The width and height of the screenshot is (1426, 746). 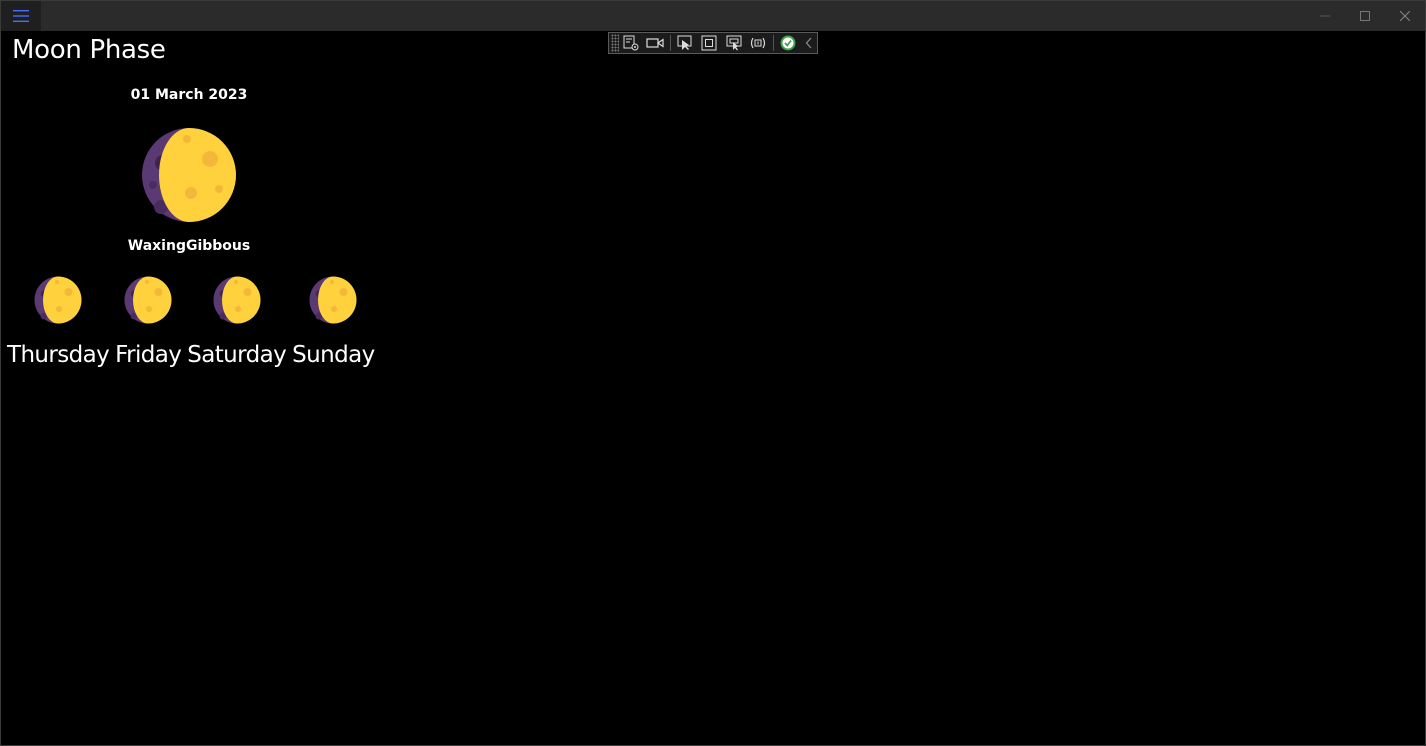 I want to click on maximize-button, so click(x=1365, y=16).